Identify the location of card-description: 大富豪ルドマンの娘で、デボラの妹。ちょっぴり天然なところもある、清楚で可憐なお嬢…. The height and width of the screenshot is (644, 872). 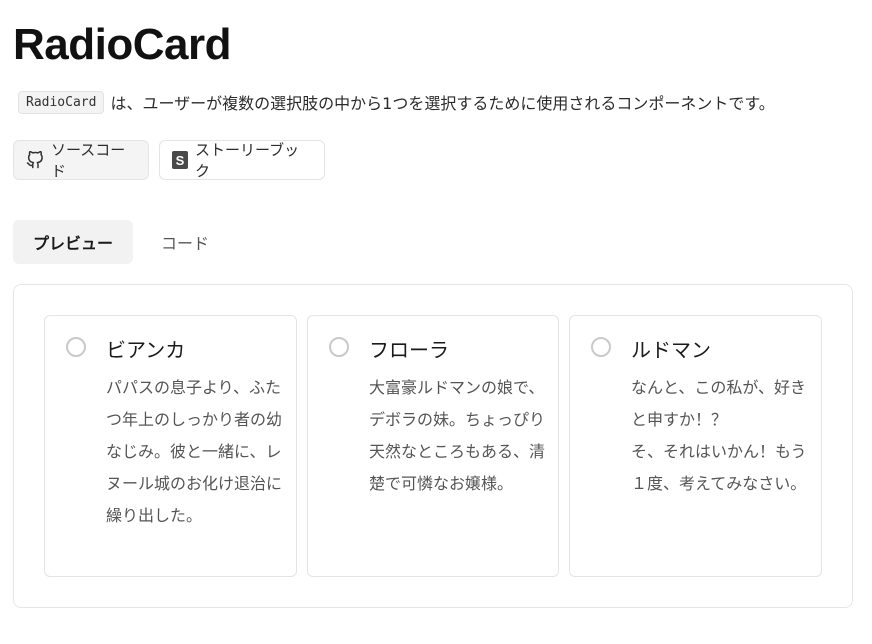
(457, 435).